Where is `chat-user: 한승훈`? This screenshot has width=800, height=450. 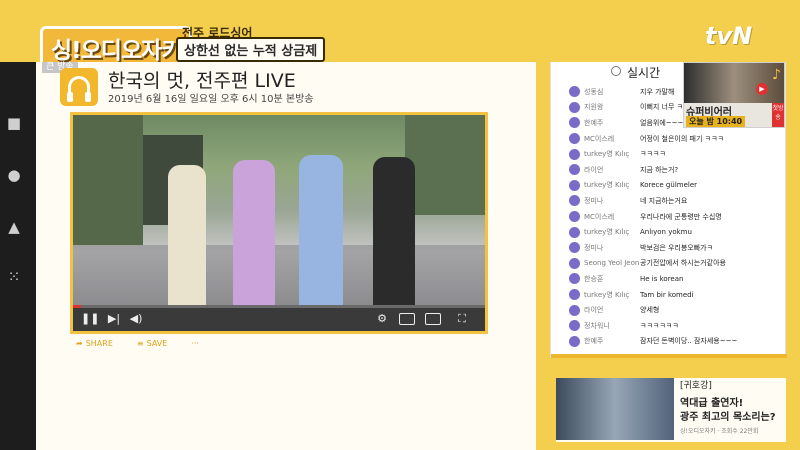 chat-user: 한승훈 is located at coordinates (594, 278).